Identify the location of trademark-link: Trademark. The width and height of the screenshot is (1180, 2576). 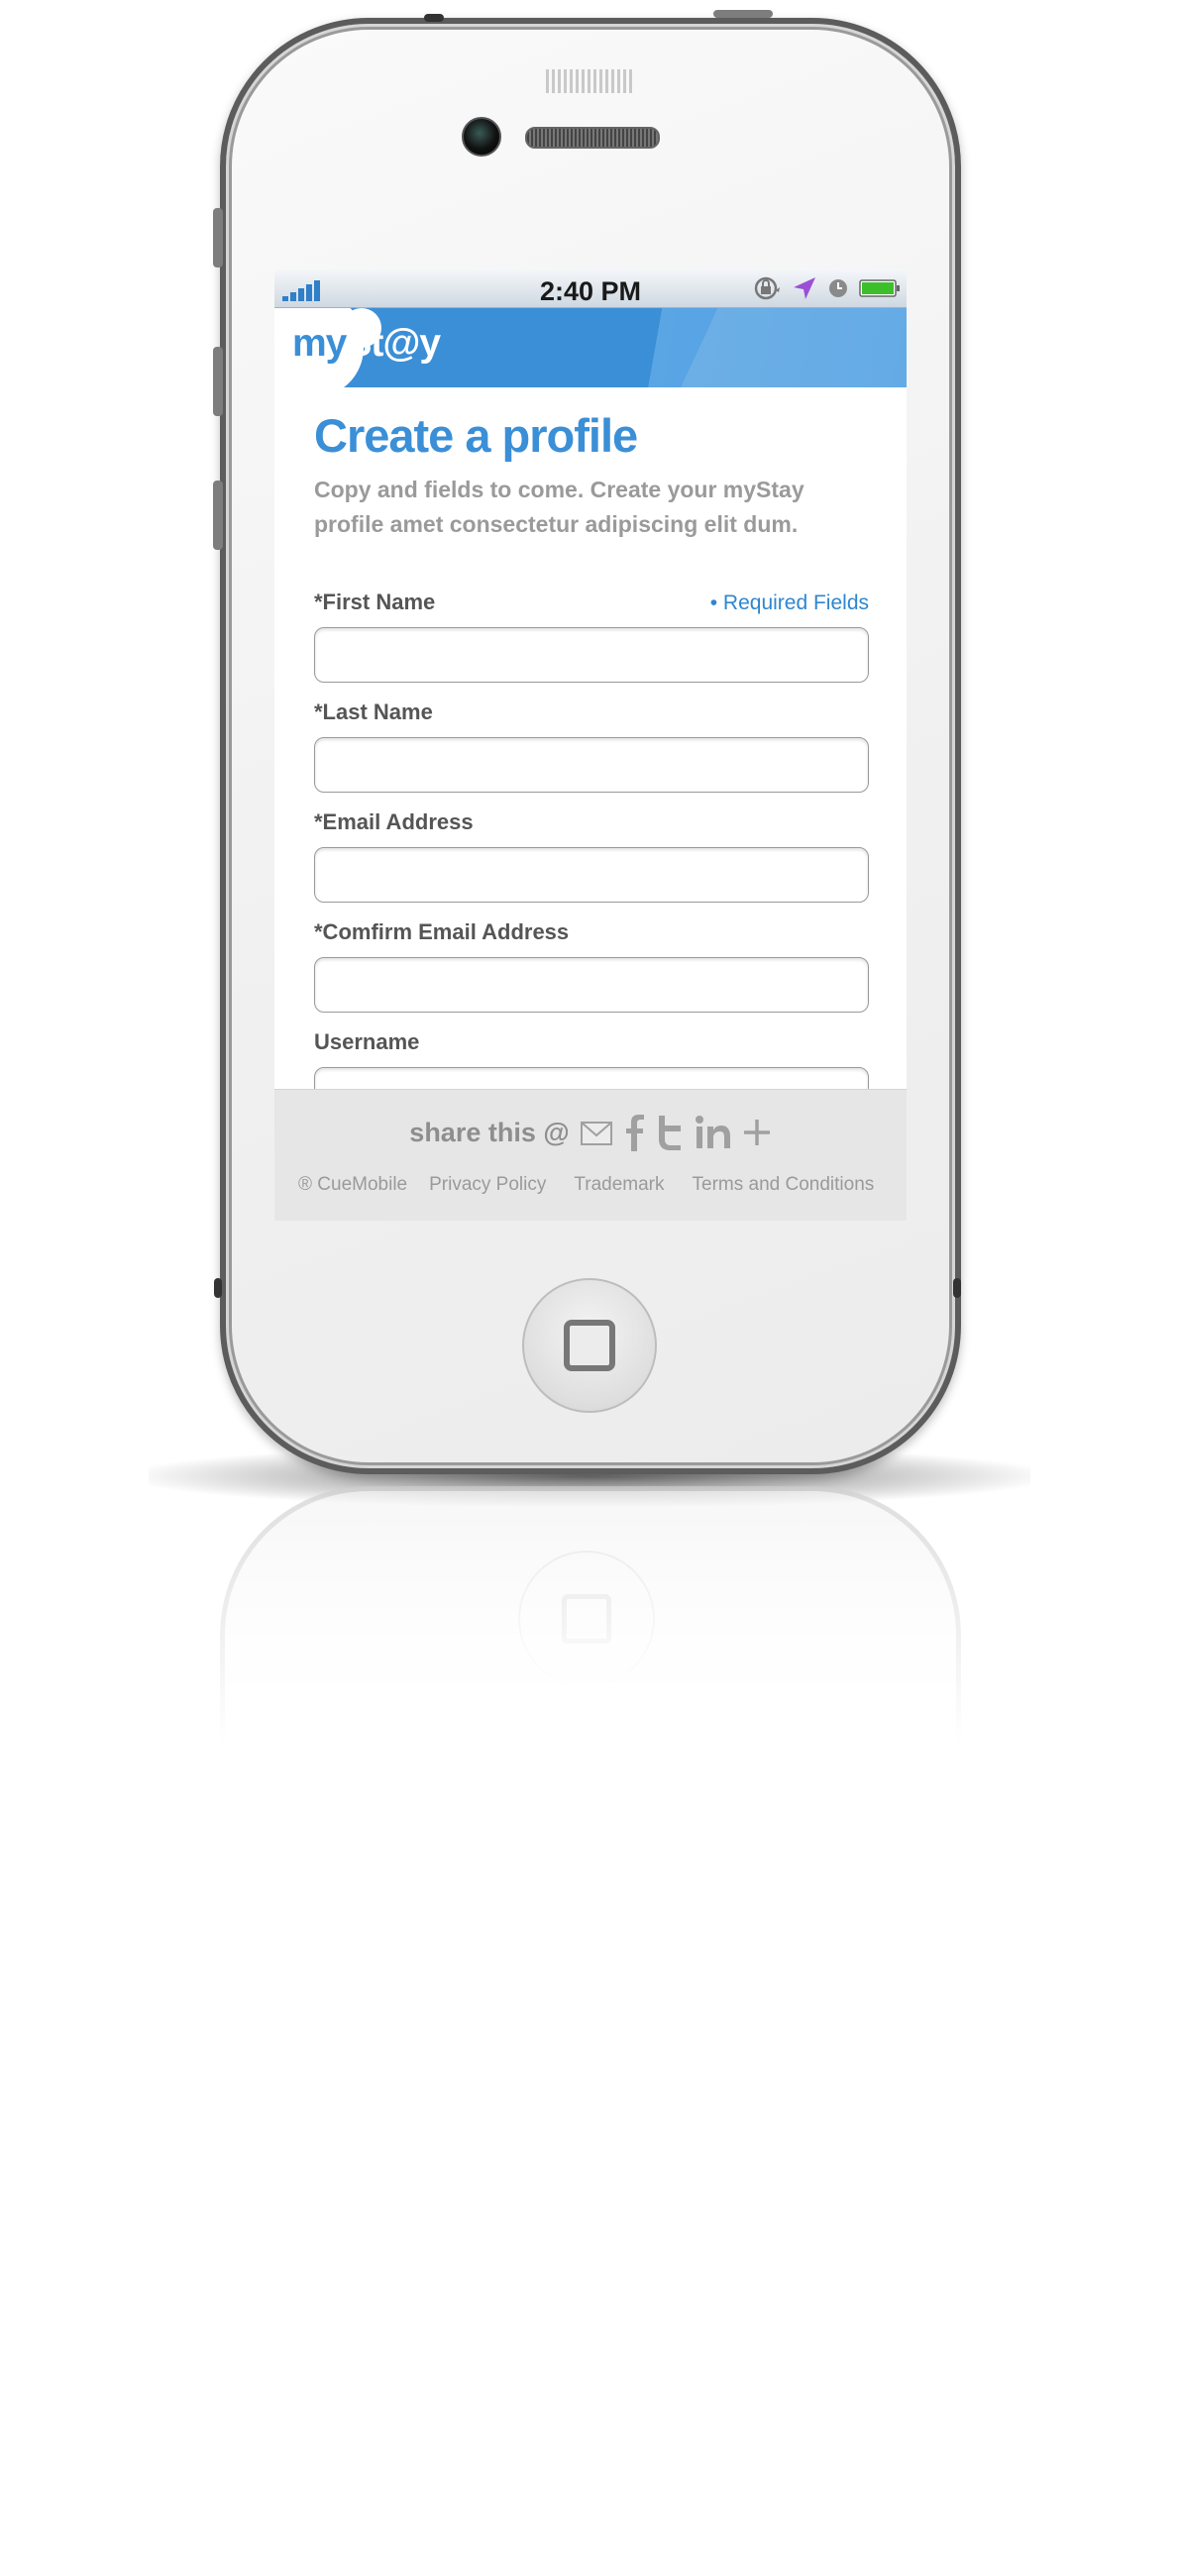
(619, 1185).